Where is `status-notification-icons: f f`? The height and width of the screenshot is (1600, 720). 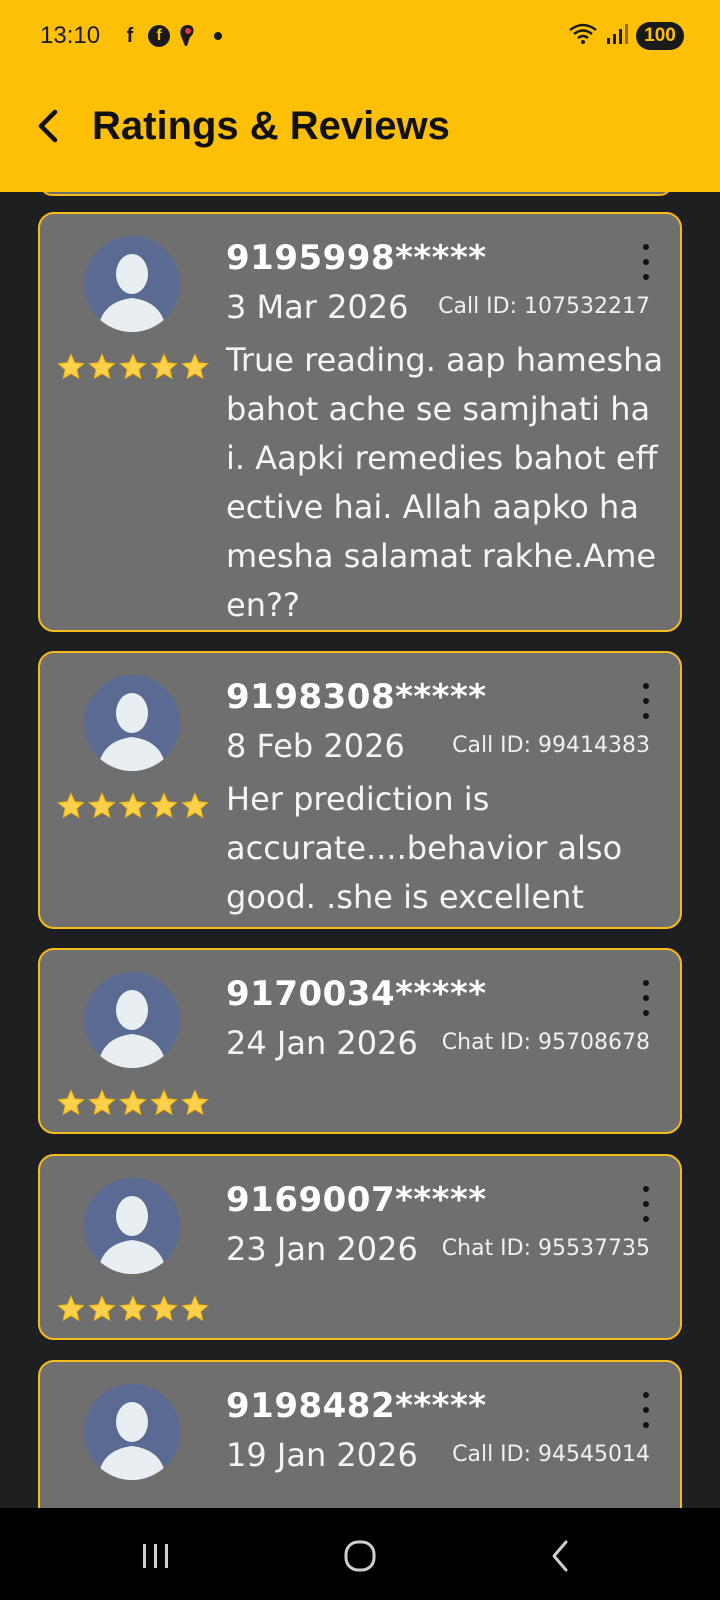 status-notification-icons: f f is located at coordinates (170, 36).